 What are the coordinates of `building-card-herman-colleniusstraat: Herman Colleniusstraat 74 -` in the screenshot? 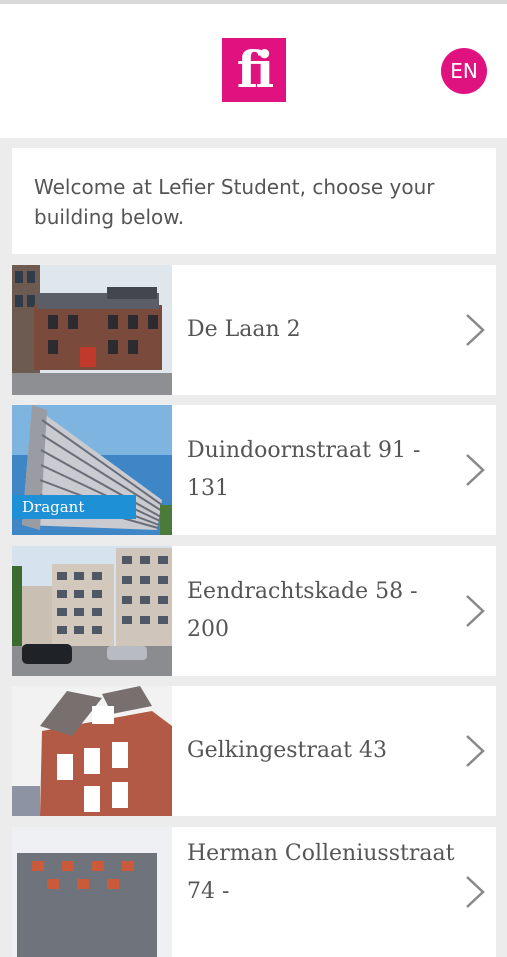 It's located at (254, 892).